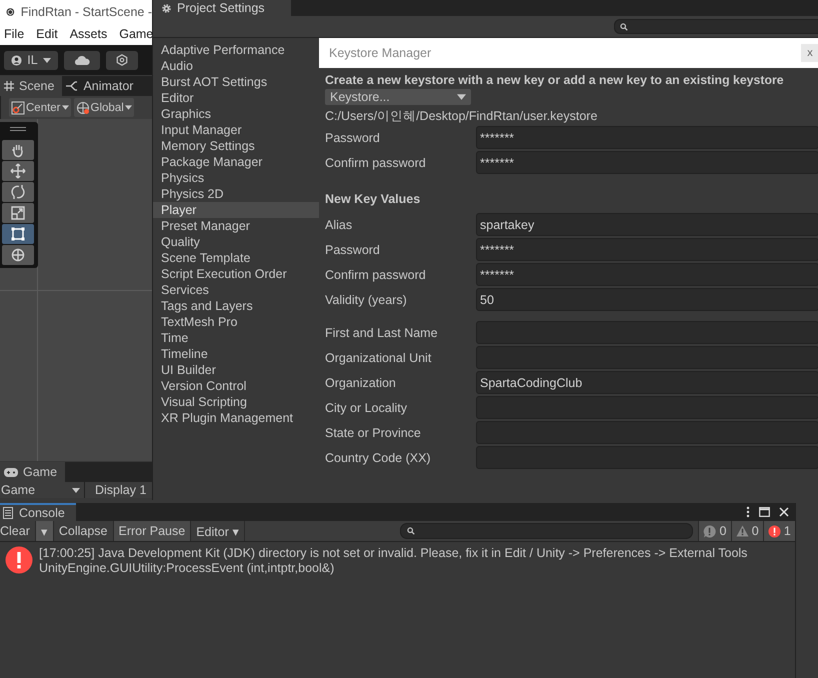 This screenshot has height=678, width=818. Describe the element at coordinates (115, 490) in the screenshot. I see `display-dropdown: Display 1` at that location.